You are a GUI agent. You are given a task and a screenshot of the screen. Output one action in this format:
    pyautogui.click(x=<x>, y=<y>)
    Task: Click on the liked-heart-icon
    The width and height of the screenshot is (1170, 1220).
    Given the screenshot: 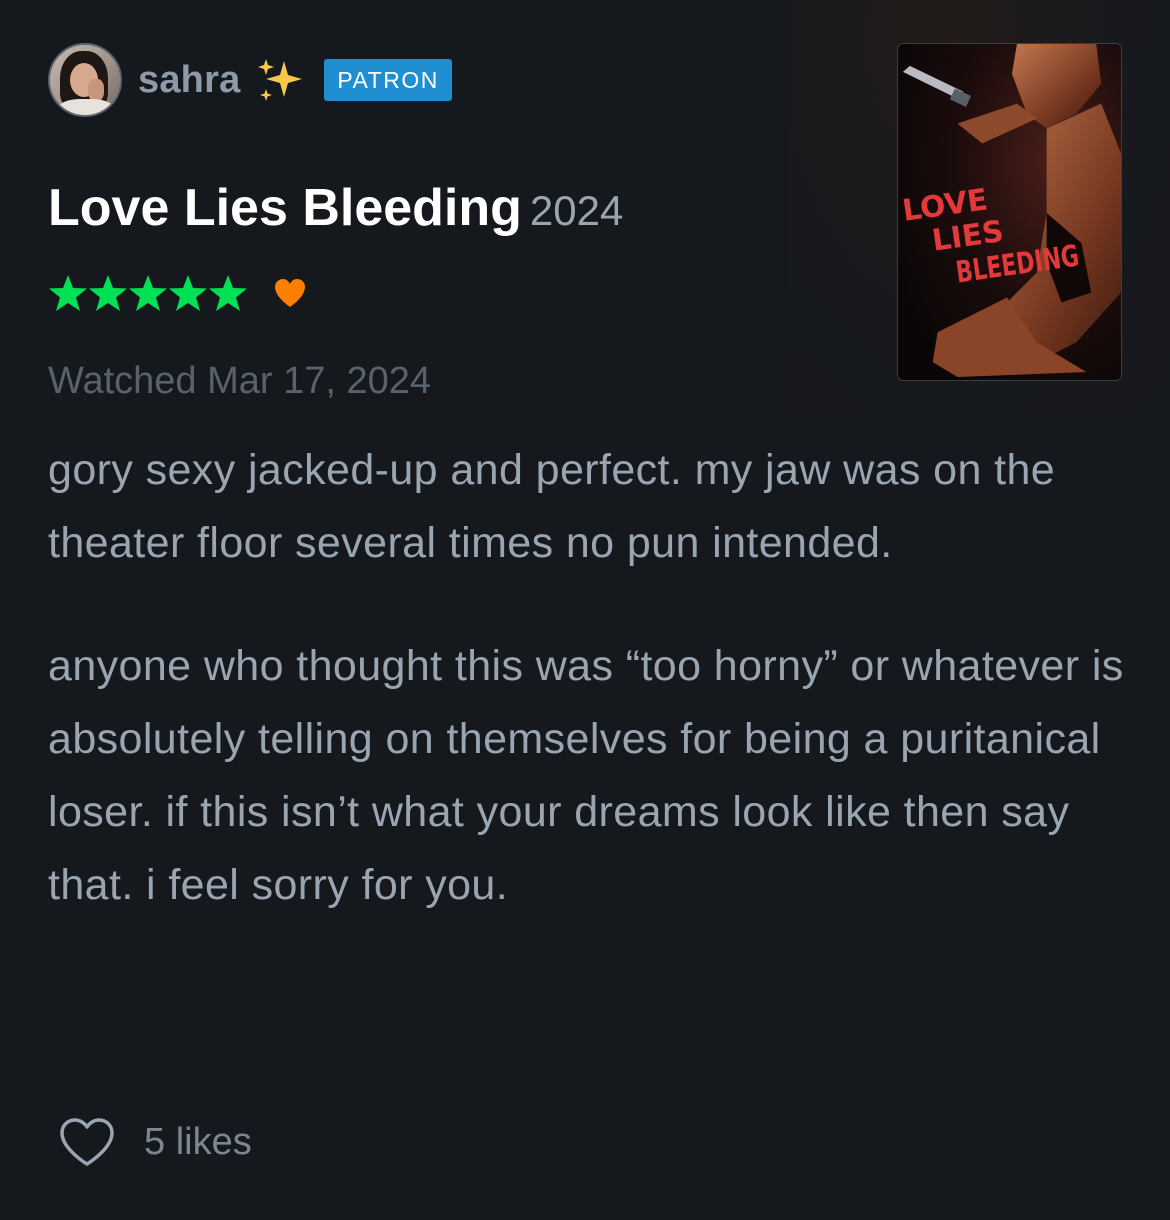 What is the action you would take?
    pyautogui.click(x=290, y=293)
    